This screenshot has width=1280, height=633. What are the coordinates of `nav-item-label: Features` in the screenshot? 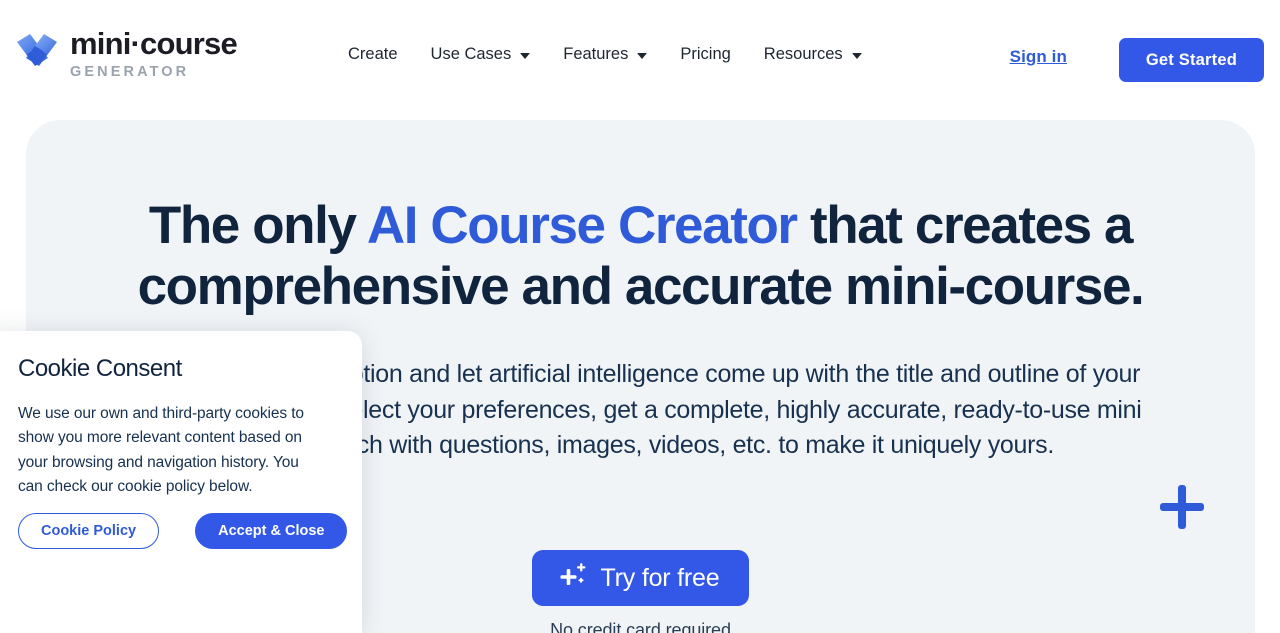 It's located at (596, 54).